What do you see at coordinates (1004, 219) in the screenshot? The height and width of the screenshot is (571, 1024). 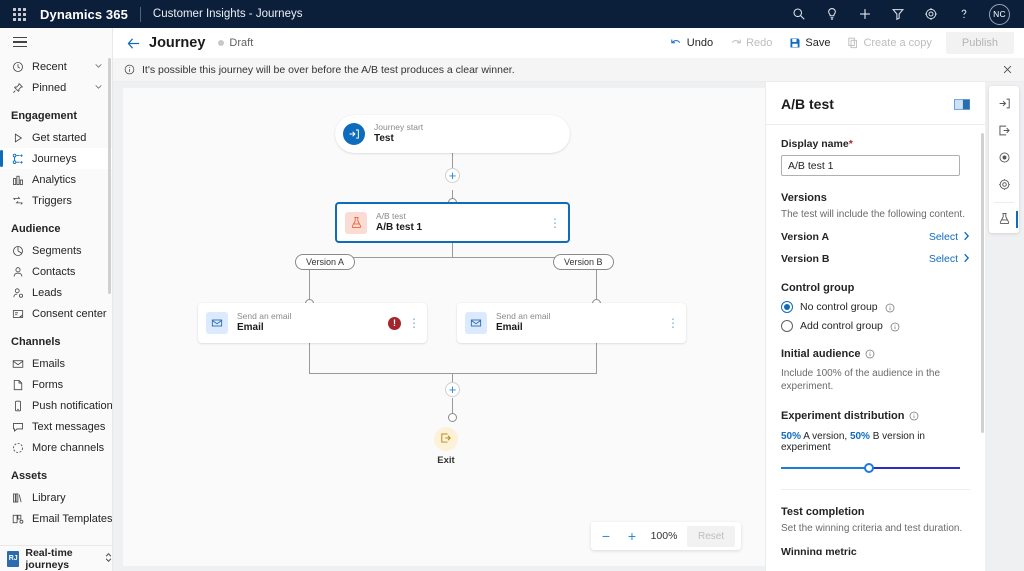 I see `rail-ab-test-button` at bounding box center [1004, 219].